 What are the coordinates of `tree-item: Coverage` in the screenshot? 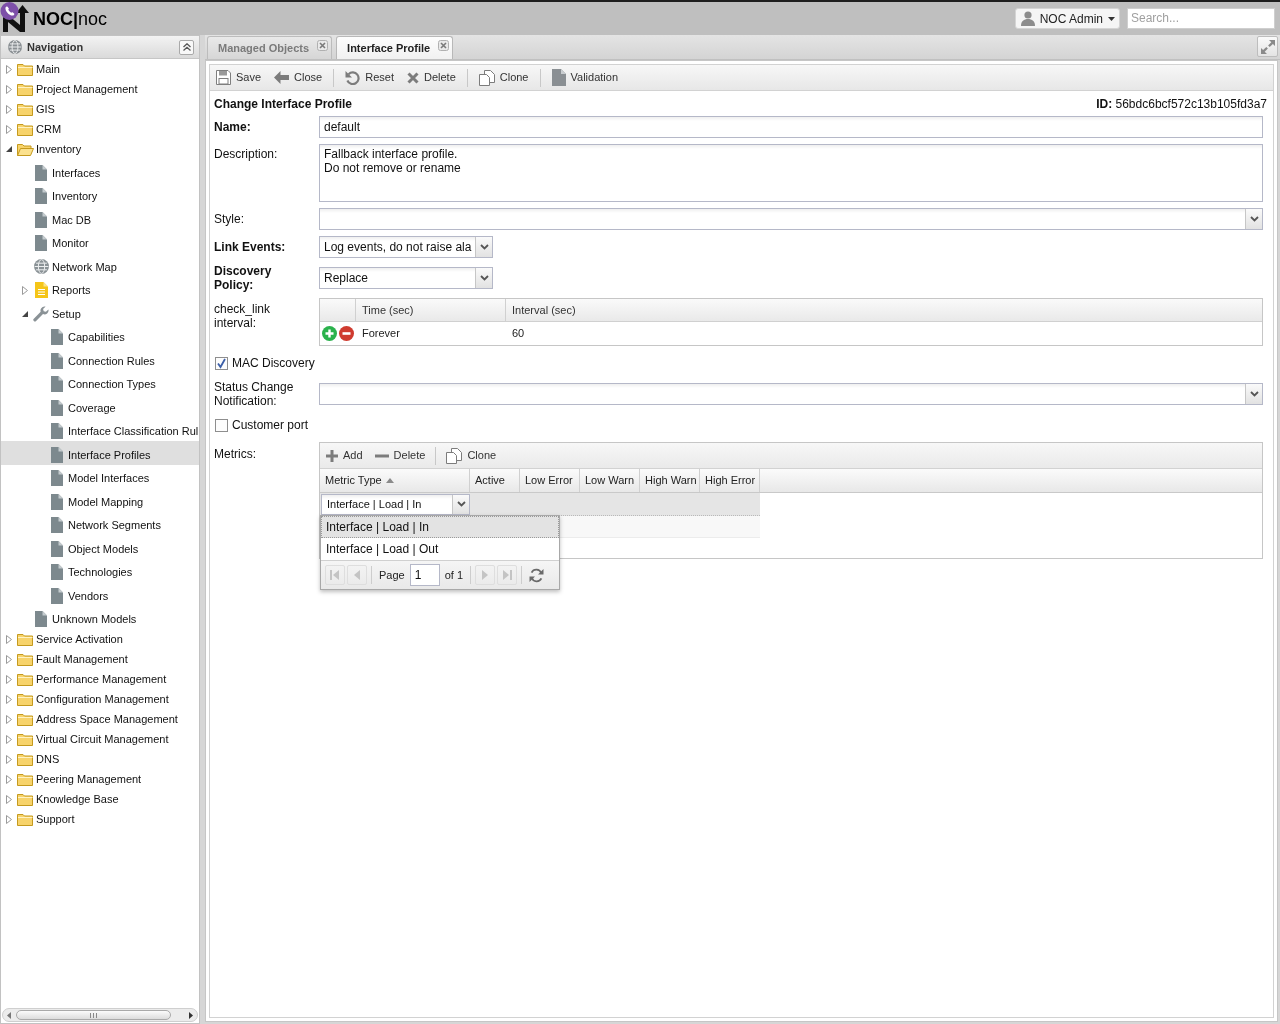 It's located at (100, 406).